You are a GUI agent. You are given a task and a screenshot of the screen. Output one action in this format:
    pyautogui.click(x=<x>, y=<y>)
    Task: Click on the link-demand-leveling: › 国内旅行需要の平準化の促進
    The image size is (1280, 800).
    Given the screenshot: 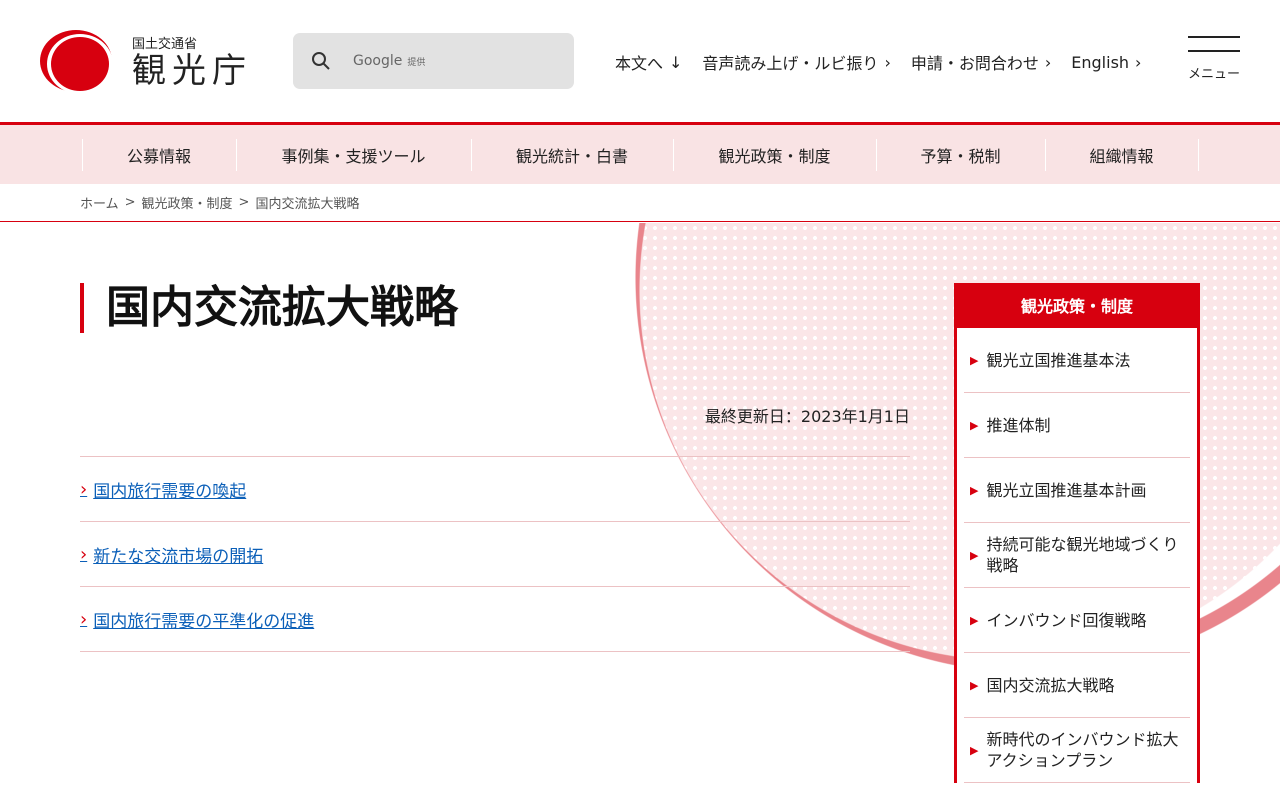 What is the action you would take?
    pyautogui.click(x=495, y=619)
    